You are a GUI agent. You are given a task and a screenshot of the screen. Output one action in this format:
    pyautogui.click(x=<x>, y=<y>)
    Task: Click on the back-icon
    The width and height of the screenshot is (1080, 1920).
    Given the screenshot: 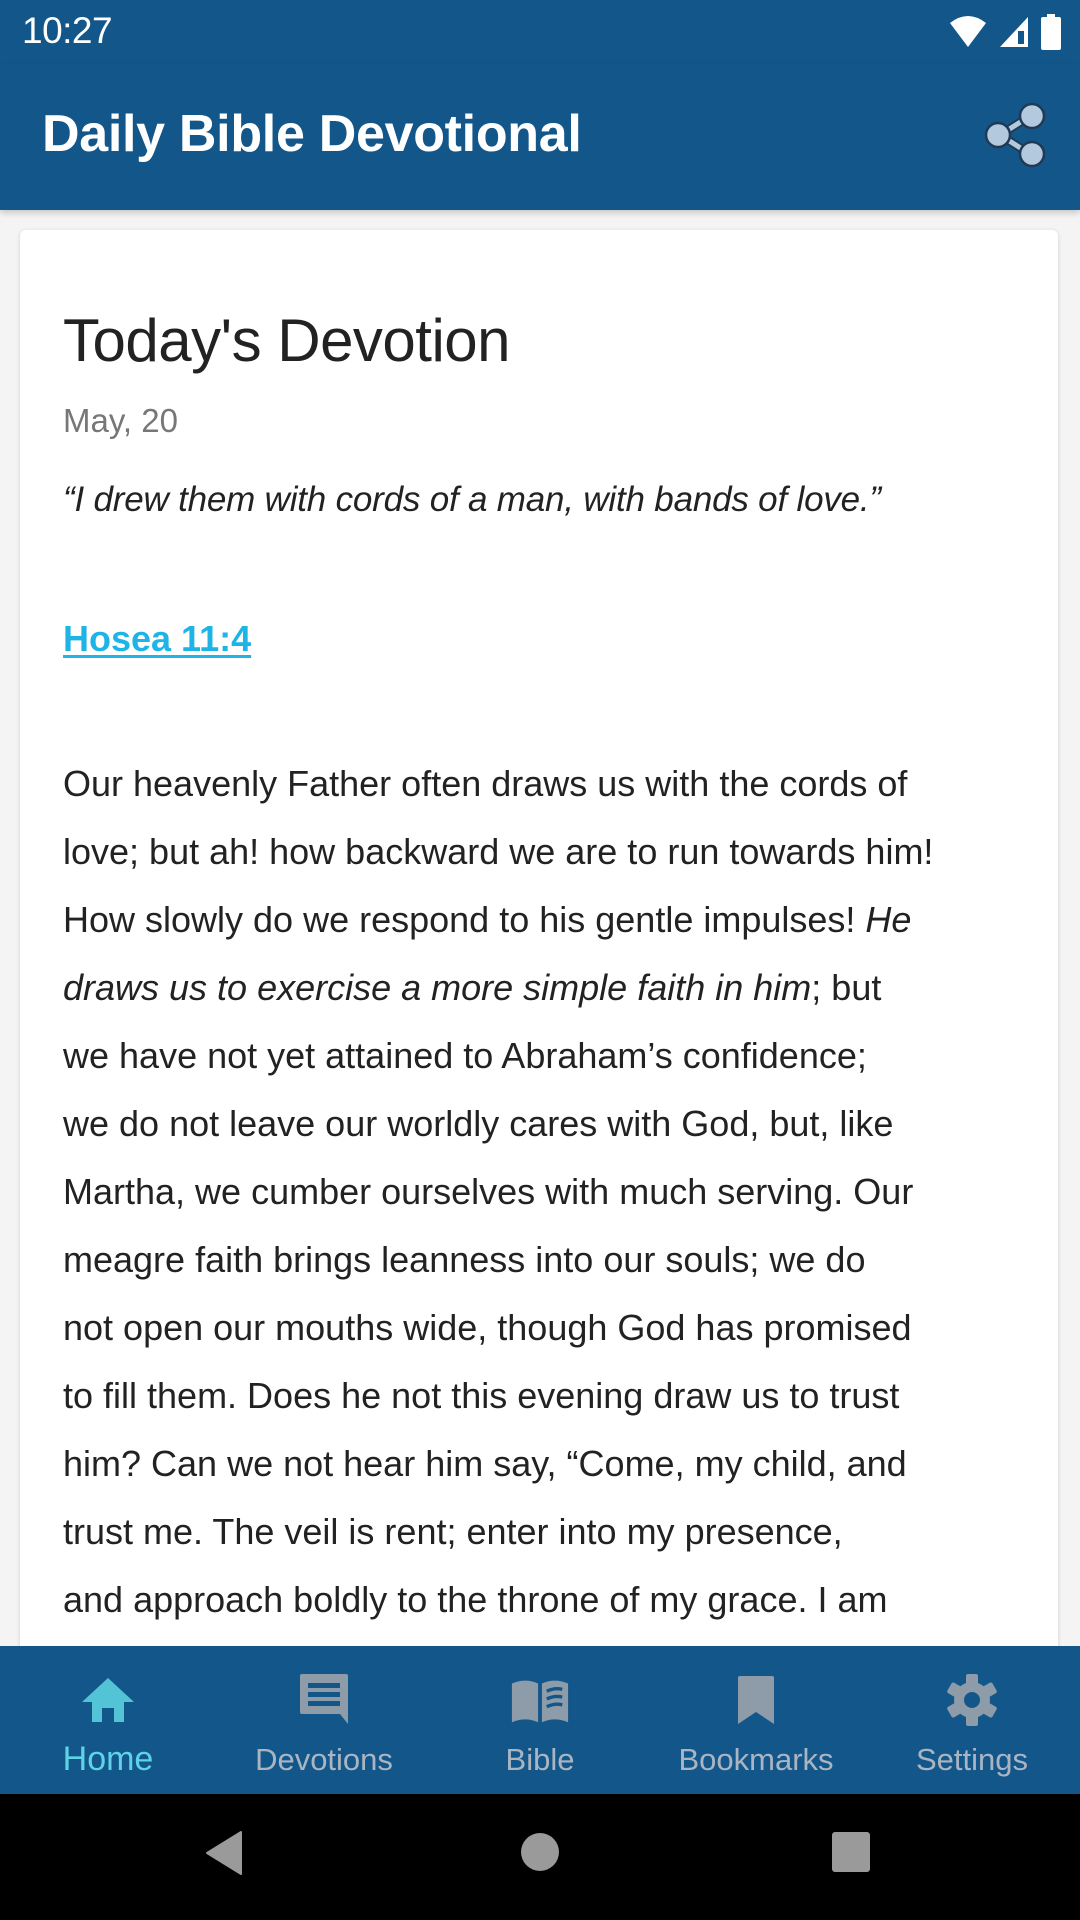 What is the action you would take?
    pyautogui.click(x=224, y=1853)
    